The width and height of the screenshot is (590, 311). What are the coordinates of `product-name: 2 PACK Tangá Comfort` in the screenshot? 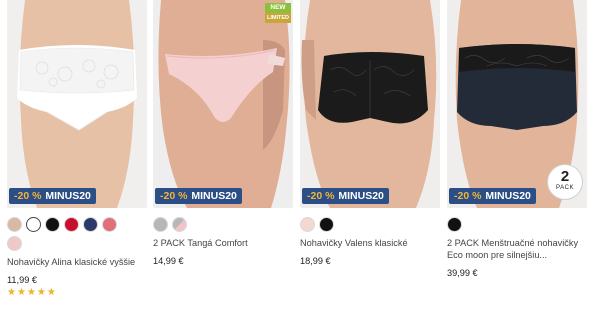 It's located at (219, 243).